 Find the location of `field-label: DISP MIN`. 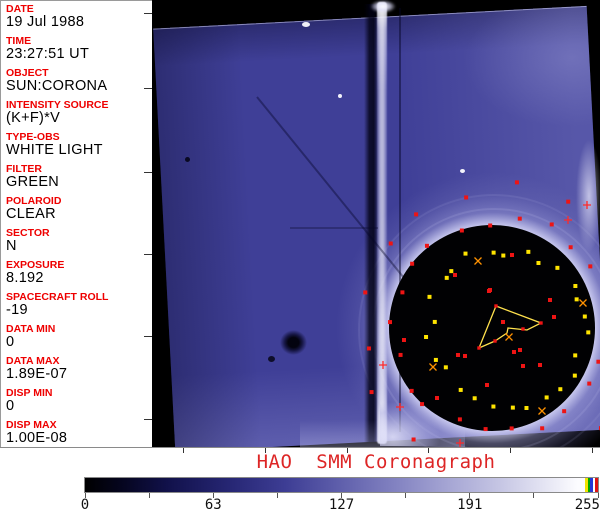

field-label: DISP MIN is located at coordinates (29, 393).